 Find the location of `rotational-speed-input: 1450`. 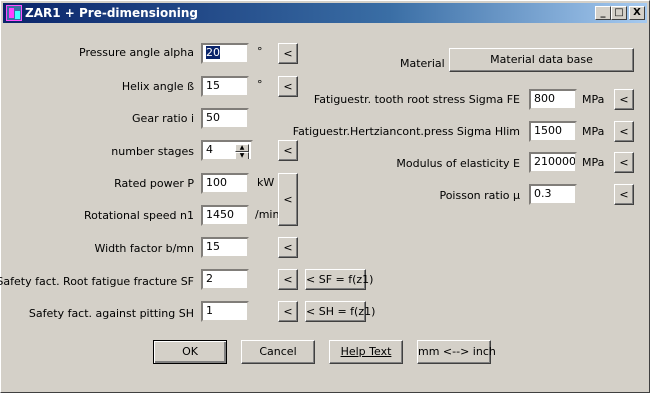

rotational-speed-input: 1450 is located at coordinates (225, 215).